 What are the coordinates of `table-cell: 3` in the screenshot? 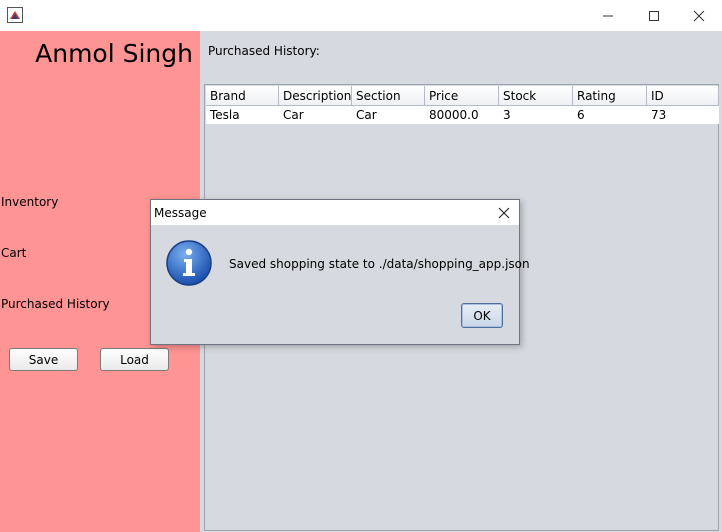 It's located at (507, 115).